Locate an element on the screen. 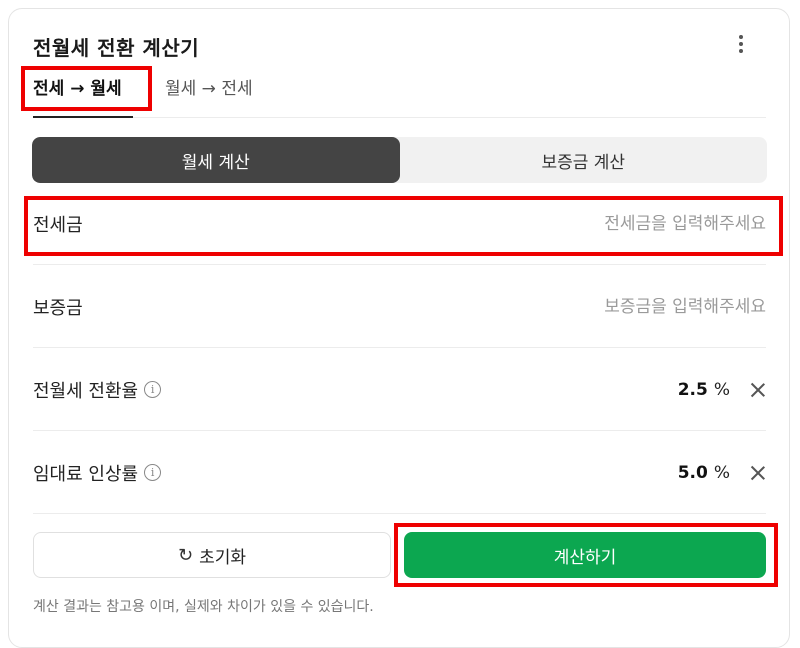 This screenshot has width=800, height=648. segment-monthly-calc: 월세 계산 is located at coordinates (216, 160).